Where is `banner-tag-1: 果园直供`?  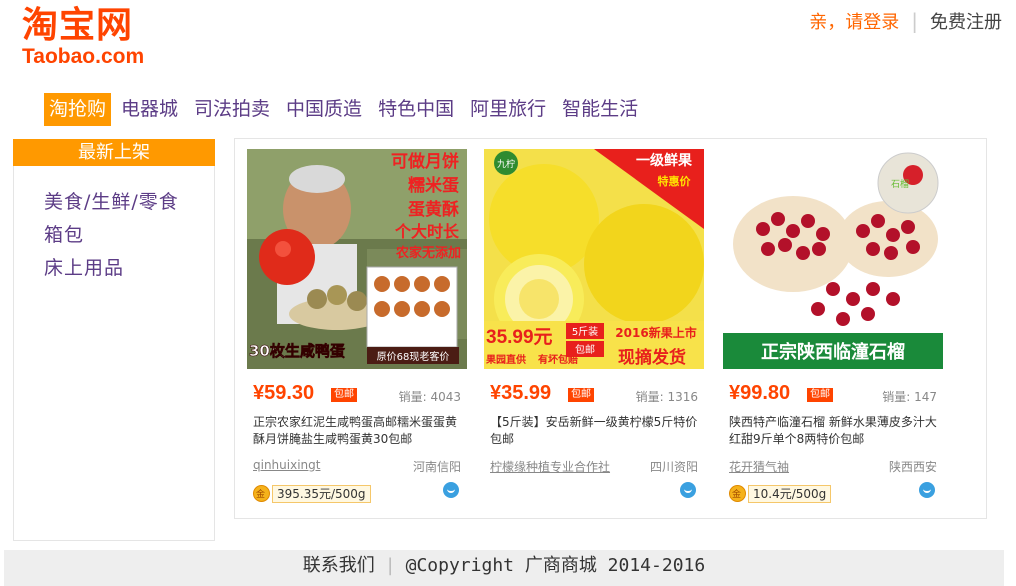 banner-tag-1: 果园直供 is located at coordinates (505, 359).